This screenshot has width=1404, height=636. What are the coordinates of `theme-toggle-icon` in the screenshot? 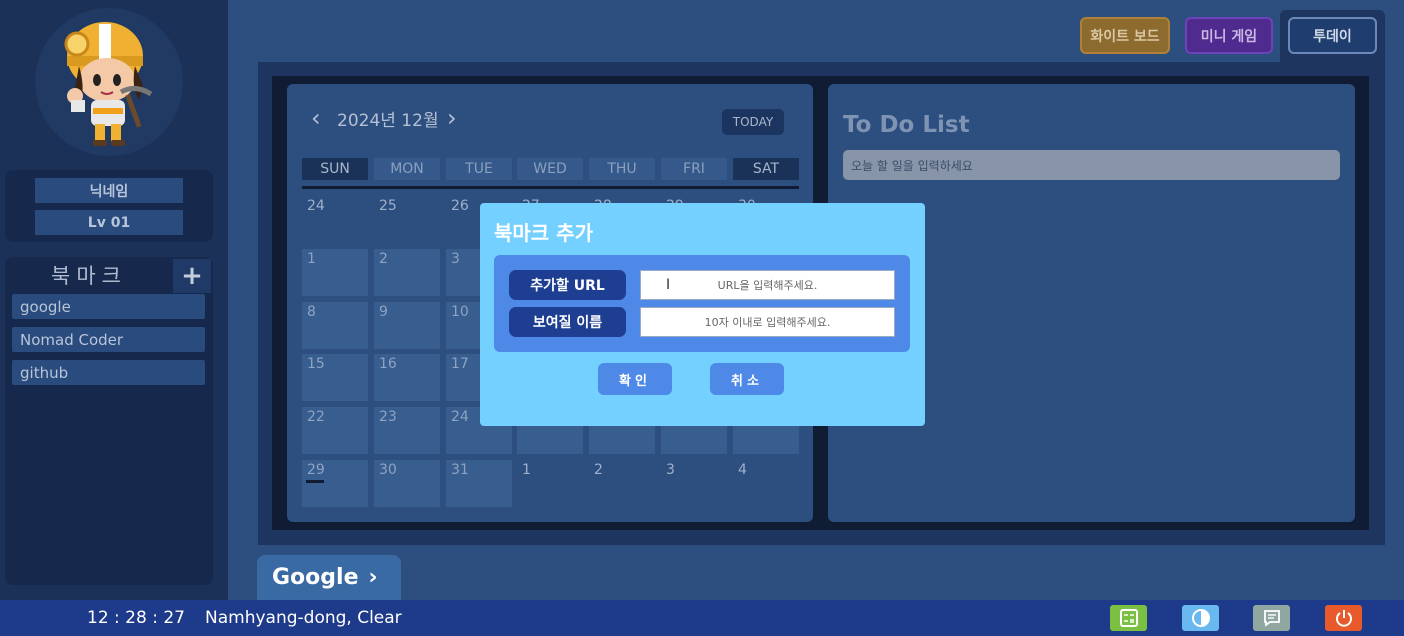 It's located at (1200, 618).